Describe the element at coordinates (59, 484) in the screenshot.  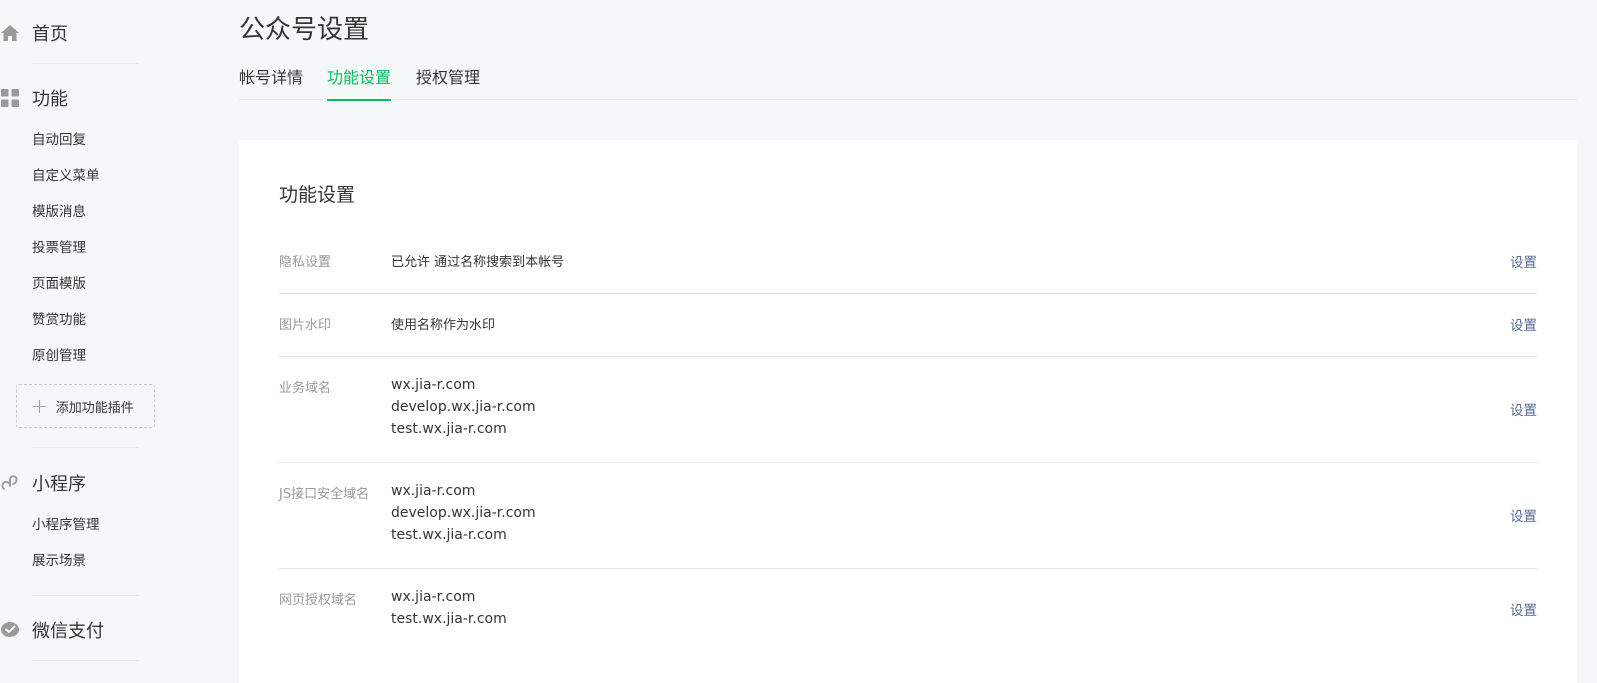
I see `sidebar-miniprogram-label: 小程序` at that location.